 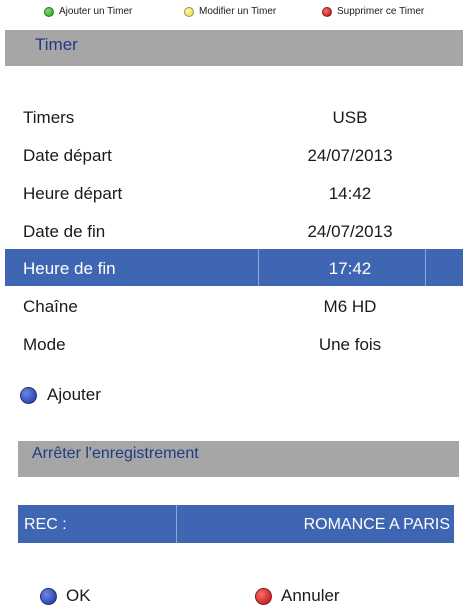 I want to click on rec-program-name: ROMANCE A PARIS, so click(x=376, y=524).